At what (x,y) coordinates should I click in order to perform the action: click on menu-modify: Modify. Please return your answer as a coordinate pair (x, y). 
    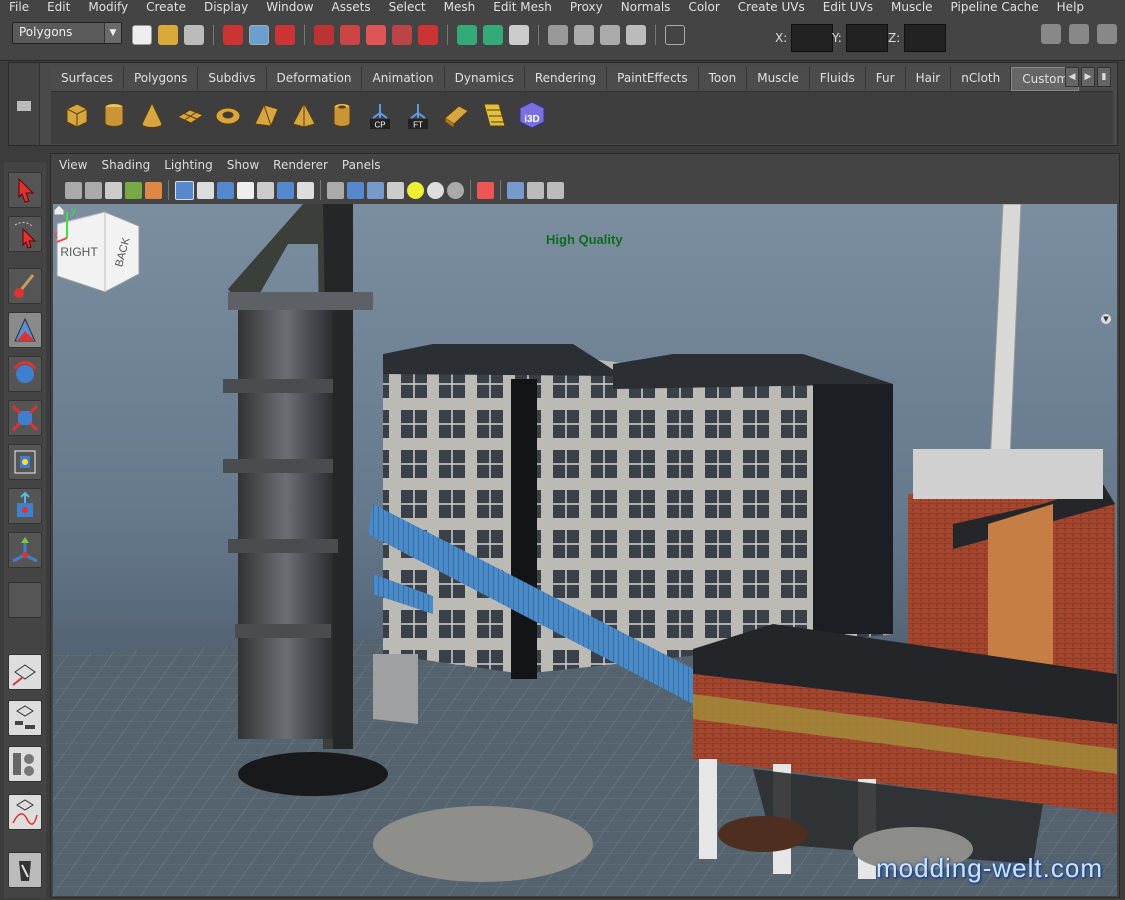
    Looking at the image, I should click on (108, 7).